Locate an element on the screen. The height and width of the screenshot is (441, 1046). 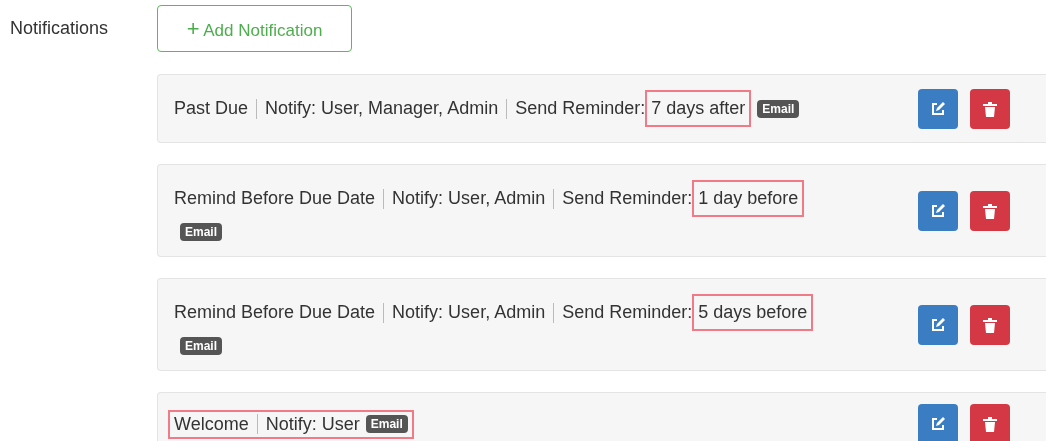
reminder-value: 1 day before is located at coordinates (748, 198).